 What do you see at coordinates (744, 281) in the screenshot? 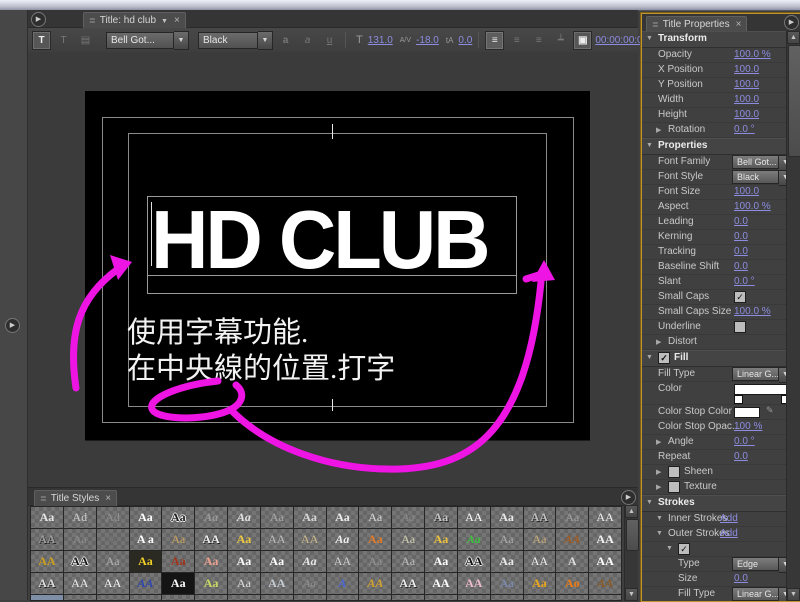
I see `prop-value: 0.0 °` at bounding box center [744, 281].